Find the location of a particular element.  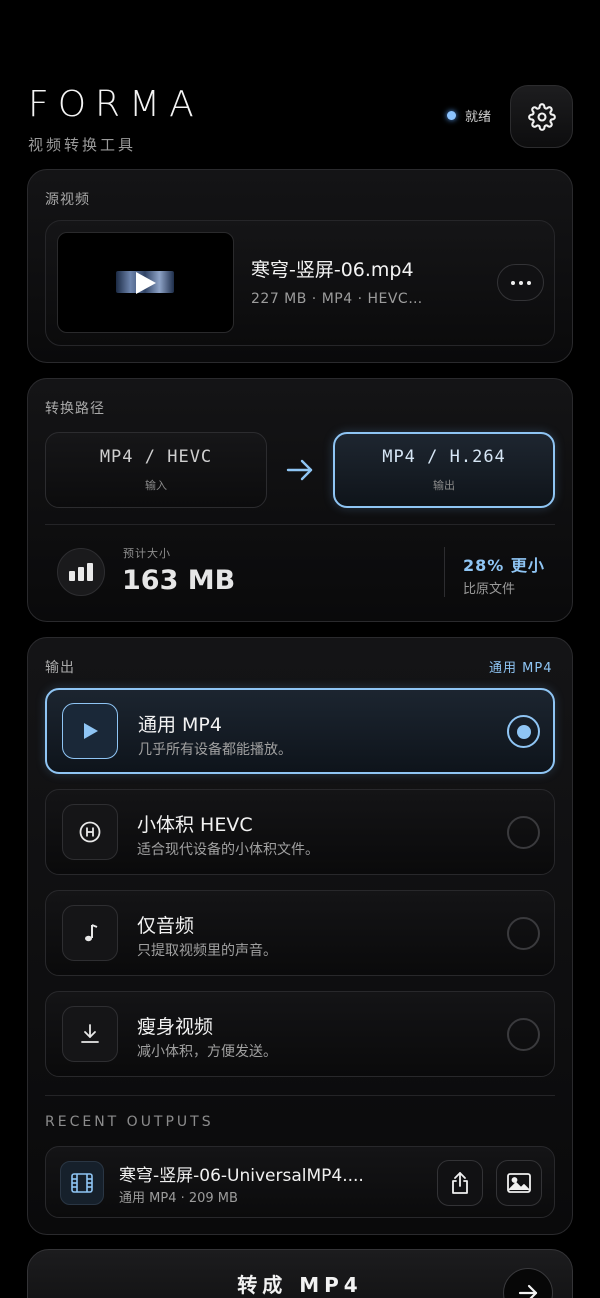

option-title: 通用 MP4 is located at coordinates (180, 725).